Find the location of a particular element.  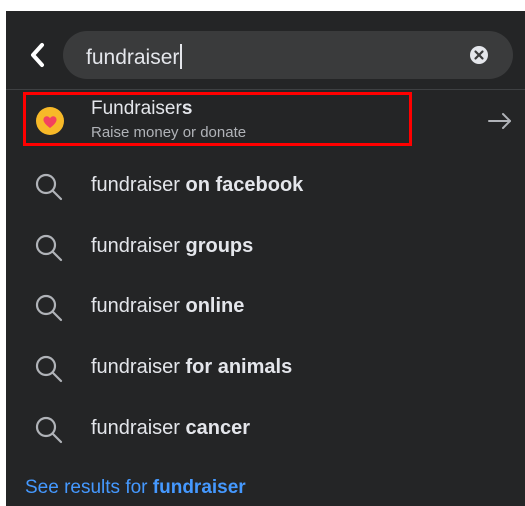

search-input: fundraiser is located at coordinates (288, 55).